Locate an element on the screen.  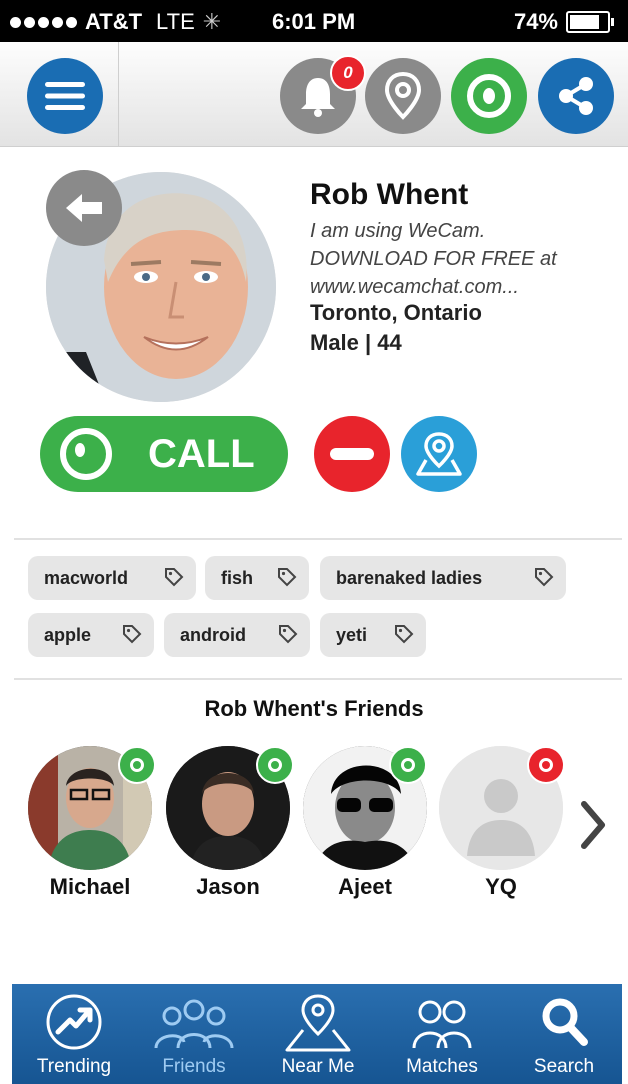
friend-name: YQ is located at coordinates (501, 886).